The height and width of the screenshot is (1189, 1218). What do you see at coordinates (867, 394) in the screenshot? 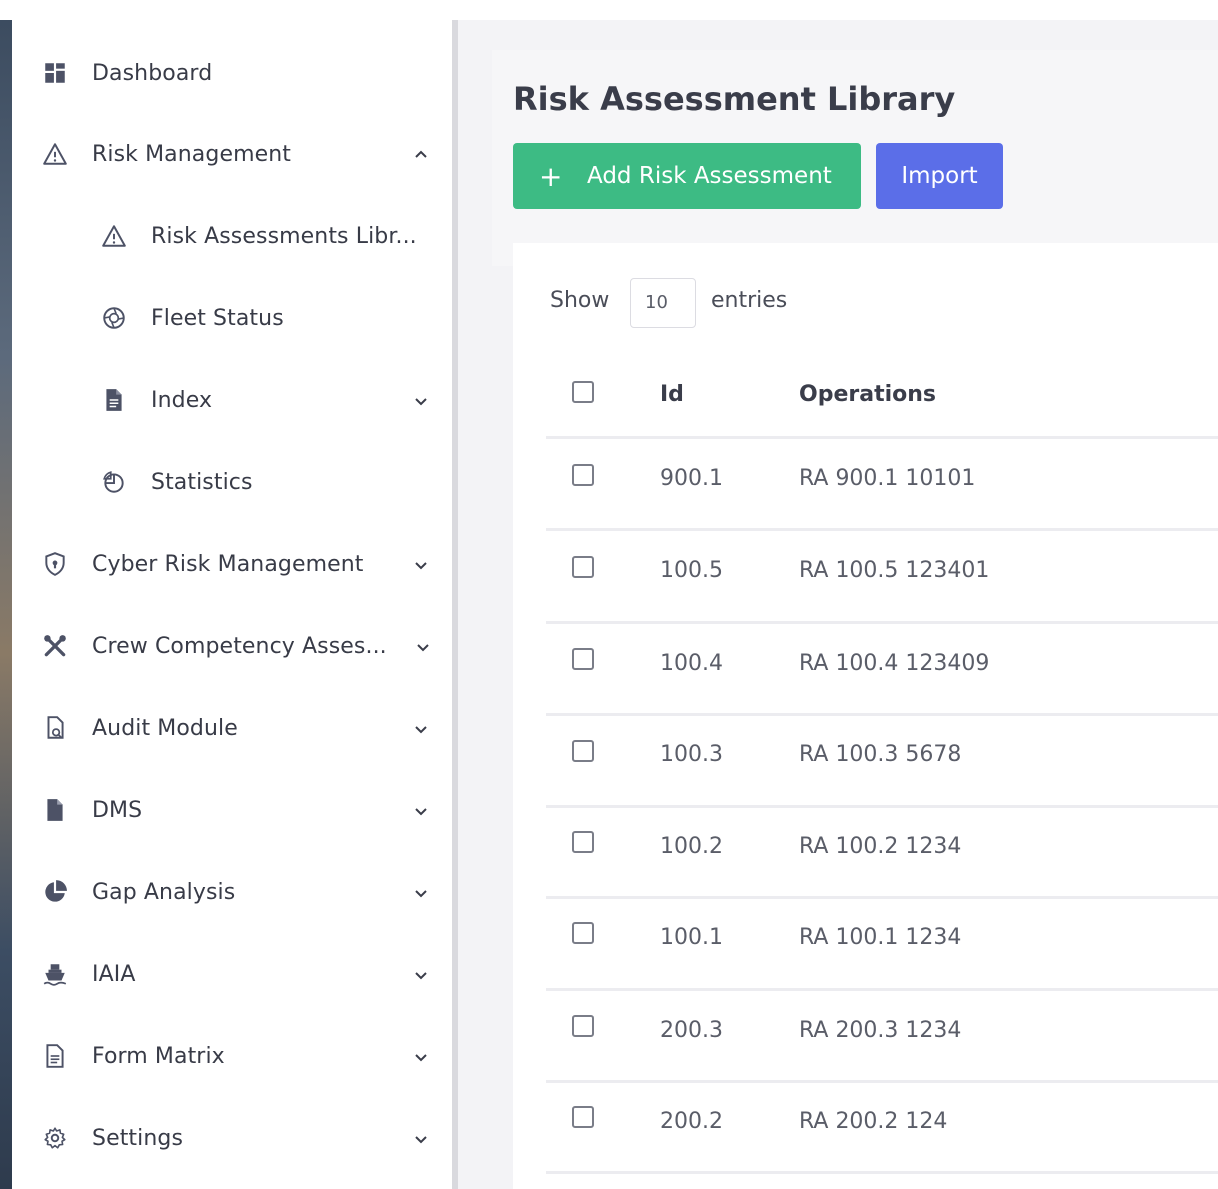
I see `column-header-operations: Operations` at bounding box center [867, 394].